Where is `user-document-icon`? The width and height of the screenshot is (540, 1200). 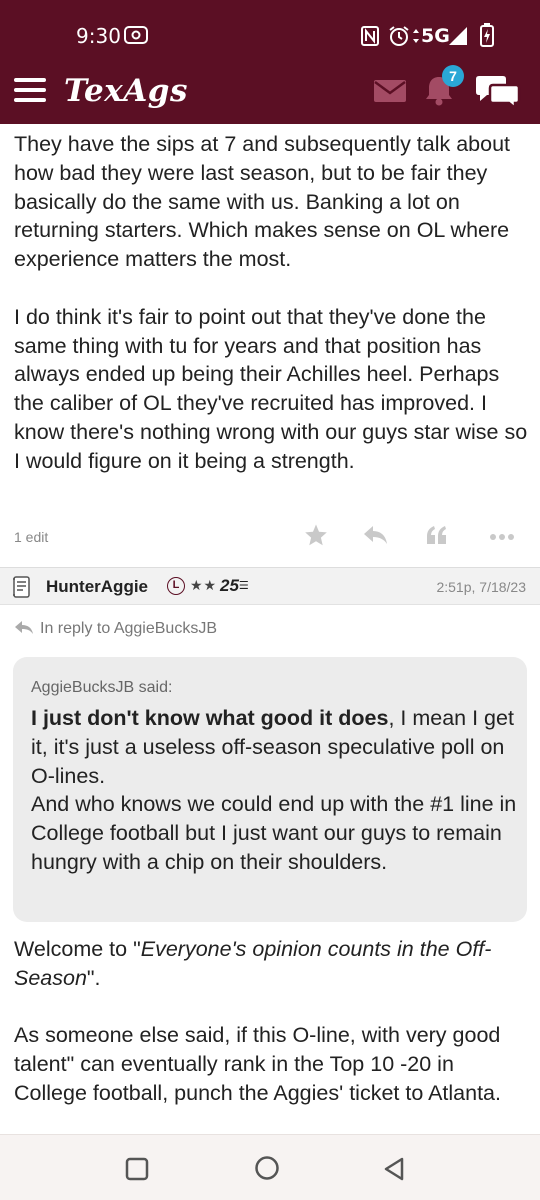
user-document-icon is located at coordinates (22, 589).